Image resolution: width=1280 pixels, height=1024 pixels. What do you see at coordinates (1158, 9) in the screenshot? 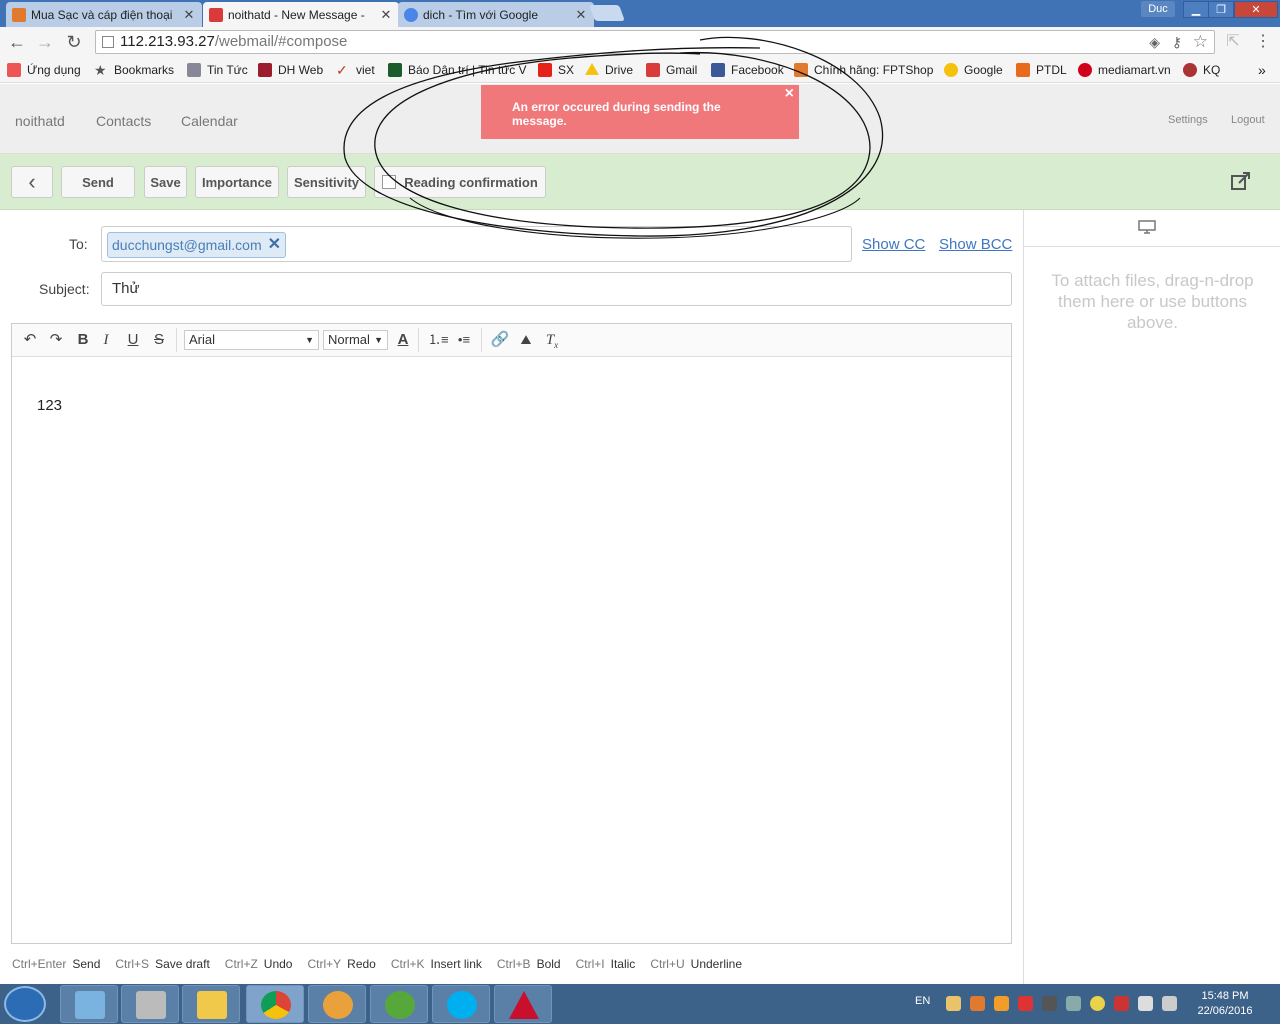
I see `profile-button: Duc` at bounding box center [1158, 9].